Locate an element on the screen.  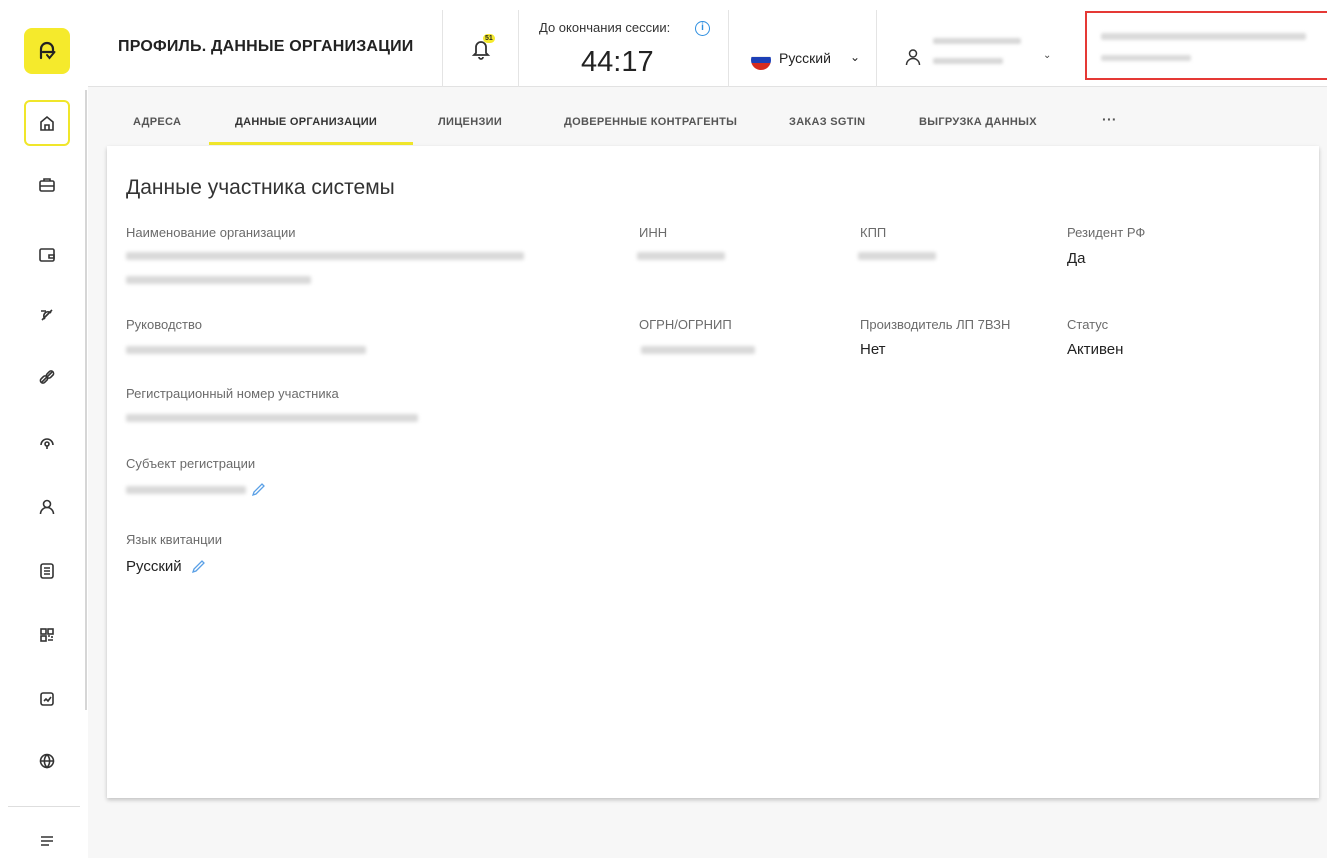
org-id-redacted is located at coordinates (1146, 58).